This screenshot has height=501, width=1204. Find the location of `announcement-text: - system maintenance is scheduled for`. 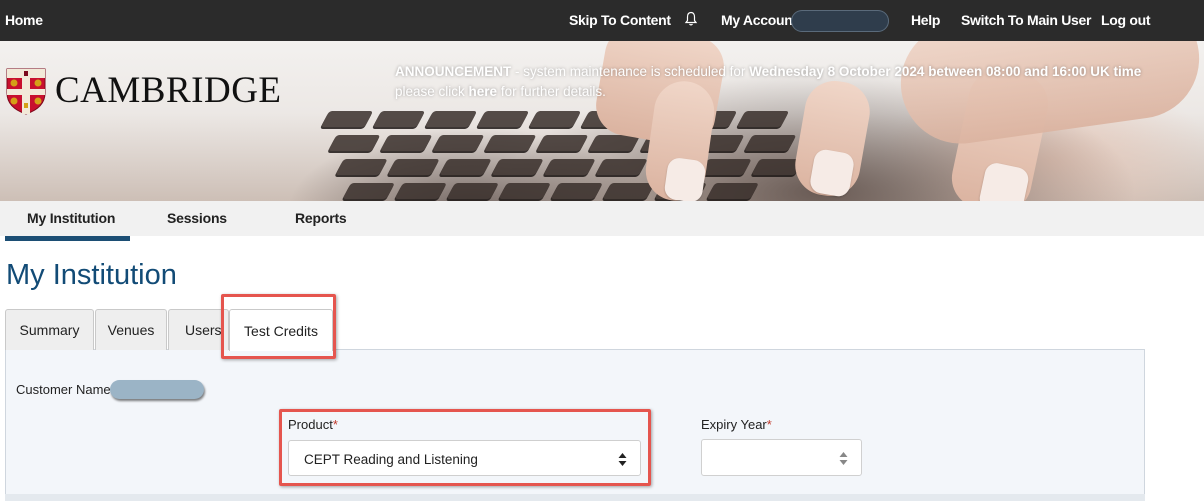

announcement-text: - system maintenance is scheduled for is located at coordinates (630, 71).